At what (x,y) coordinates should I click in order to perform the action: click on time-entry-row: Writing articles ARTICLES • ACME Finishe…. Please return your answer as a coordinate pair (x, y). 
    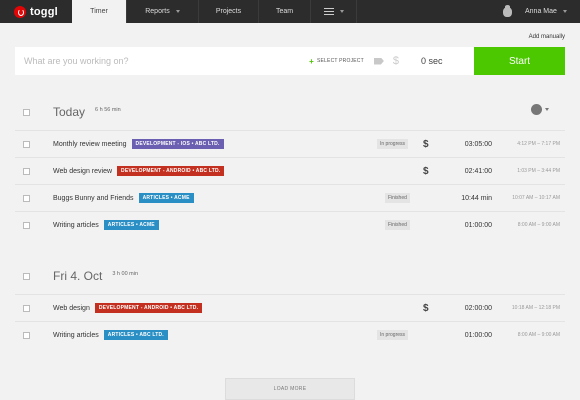
    Looking at the image, I should click on (290, 224).